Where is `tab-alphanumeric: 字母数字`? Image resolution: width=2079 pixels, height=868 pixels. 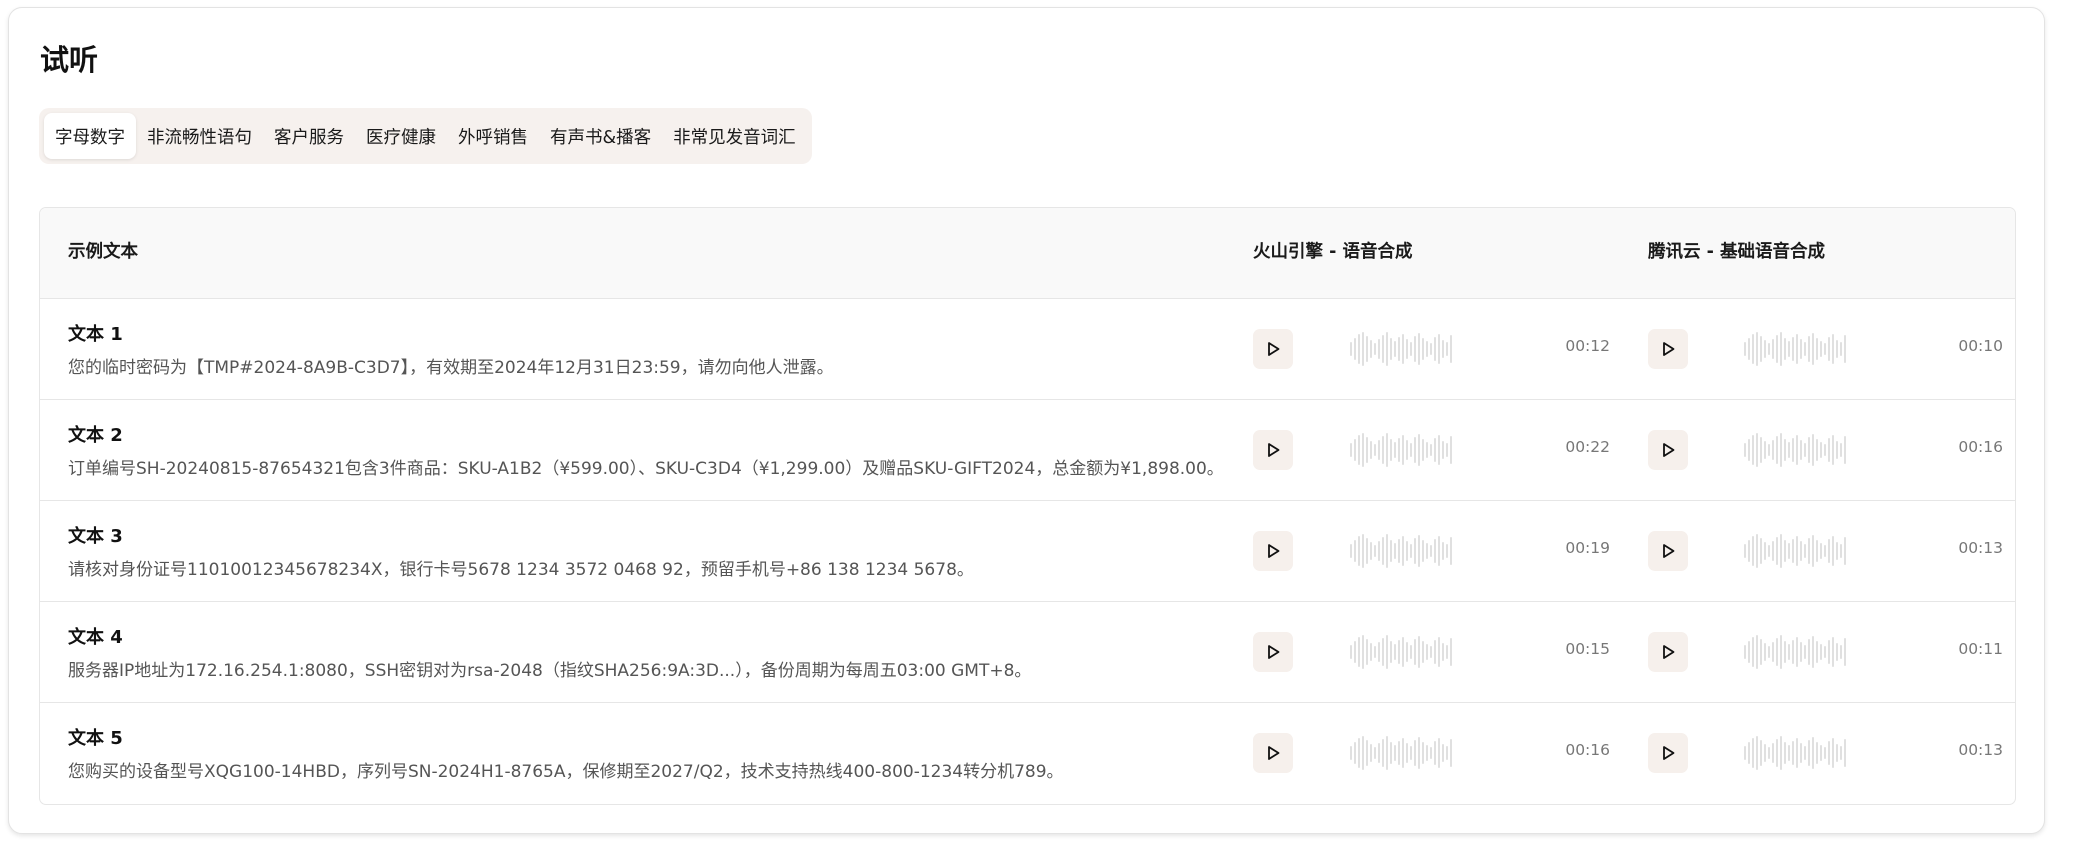 tab-alphanumeric: 字母数字 is located at coordinates (90, 136).